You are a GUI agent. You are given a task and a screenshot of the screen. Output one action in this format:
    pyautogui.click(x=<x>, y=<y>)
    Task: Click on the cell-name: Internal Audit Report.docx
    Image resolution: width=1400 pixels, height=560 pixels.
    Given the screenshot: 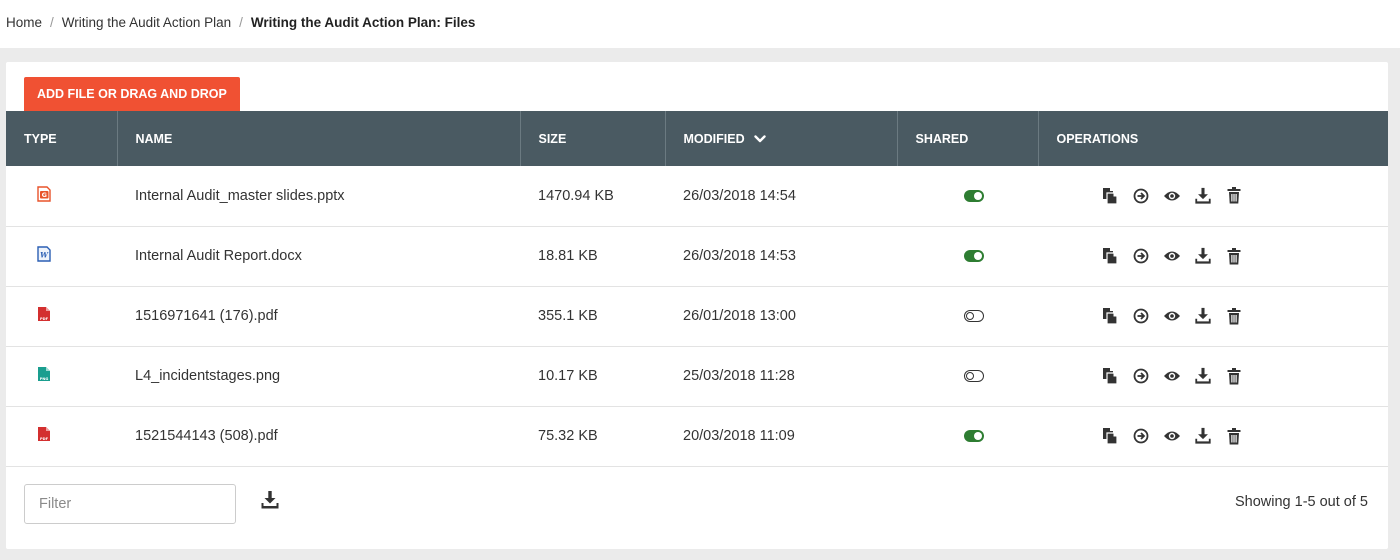 What is the action you would take?
    pyautogui.click(x=318, y=256)
    